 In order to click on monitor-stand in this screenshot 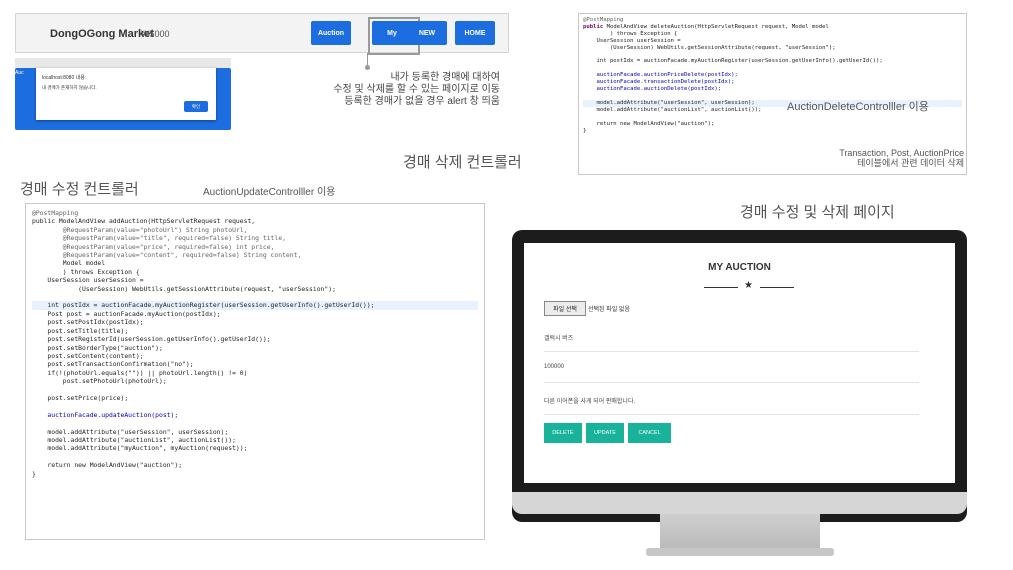, I will do `click(740, 532)`.